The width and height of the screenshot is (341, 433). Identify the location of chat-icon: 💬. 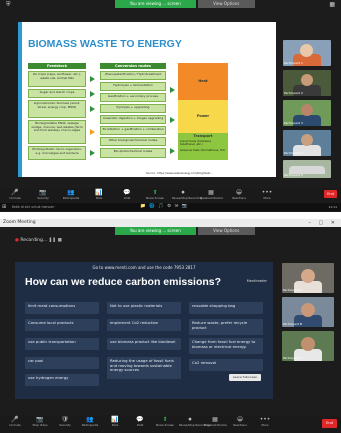
(127, 192).